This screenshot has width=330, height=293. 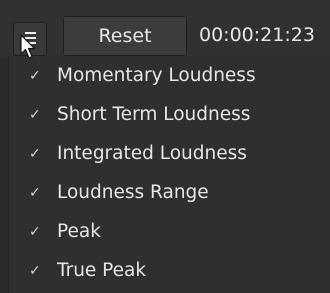 What do you see at coordinates (154, 114) in the screenshot?
I see `menu-item-label: Short Term Loudness` at bounding box center [154, 114].